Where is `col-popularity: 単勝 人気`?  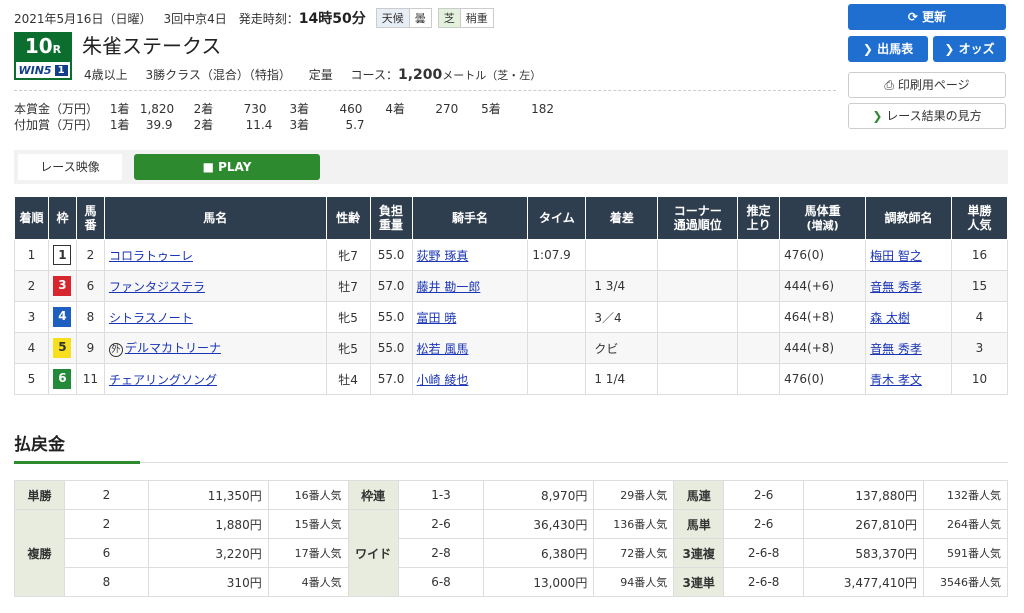
col-popularity: 単勝 人気 is located at coordinates (979, 218).